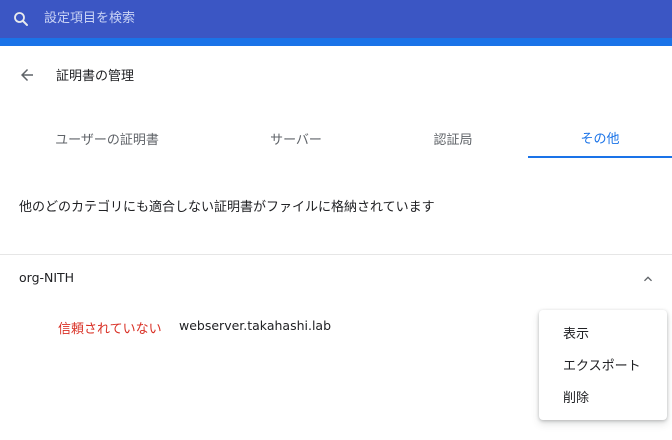  What do you see at coordinates (336, 254) in the screenshot?
I see `divider` at bounding box center [336, 254].